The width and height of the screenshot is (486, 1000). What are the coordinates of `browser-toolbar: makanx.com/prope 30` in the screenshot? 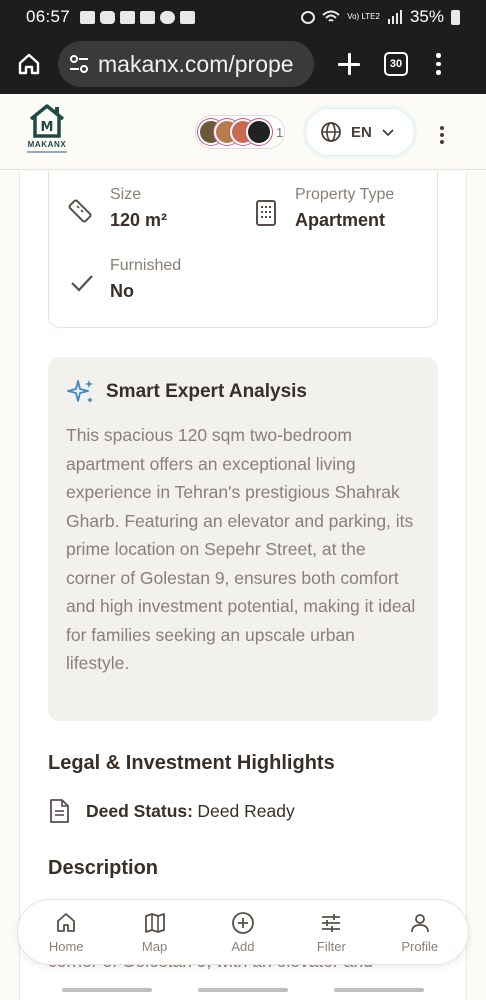 It's located at (243, 64).